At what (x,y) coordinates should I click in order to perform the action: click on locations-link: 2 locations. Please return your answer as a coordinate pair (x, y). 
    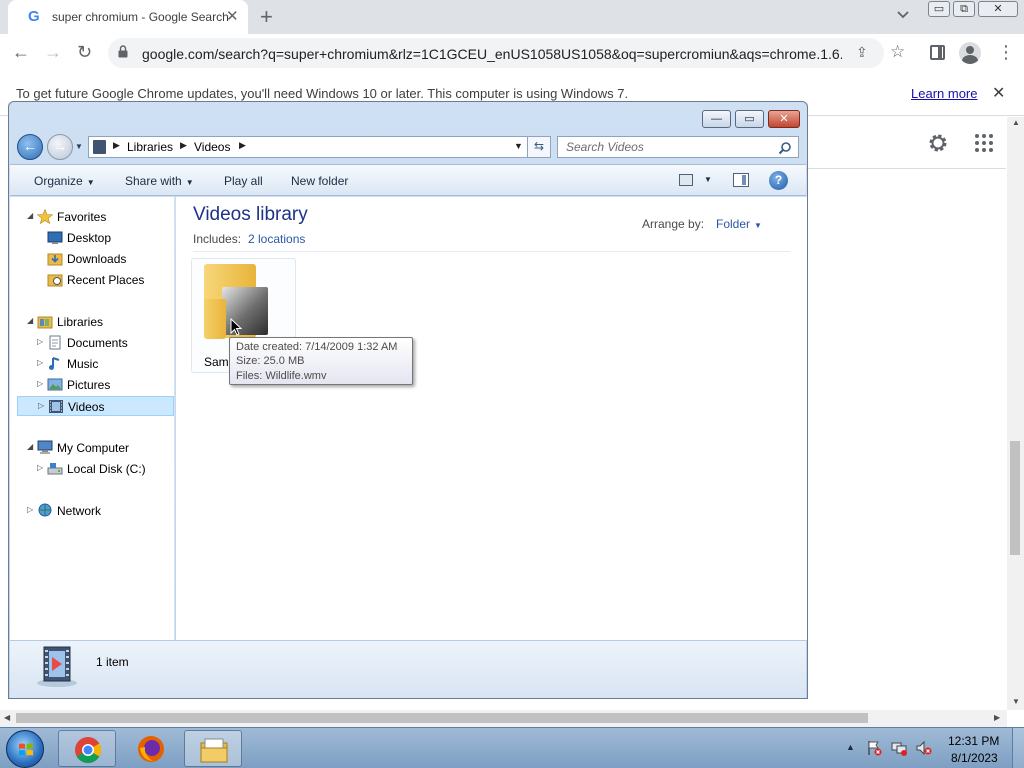
    Looking at the image, I should click on (276, 239).